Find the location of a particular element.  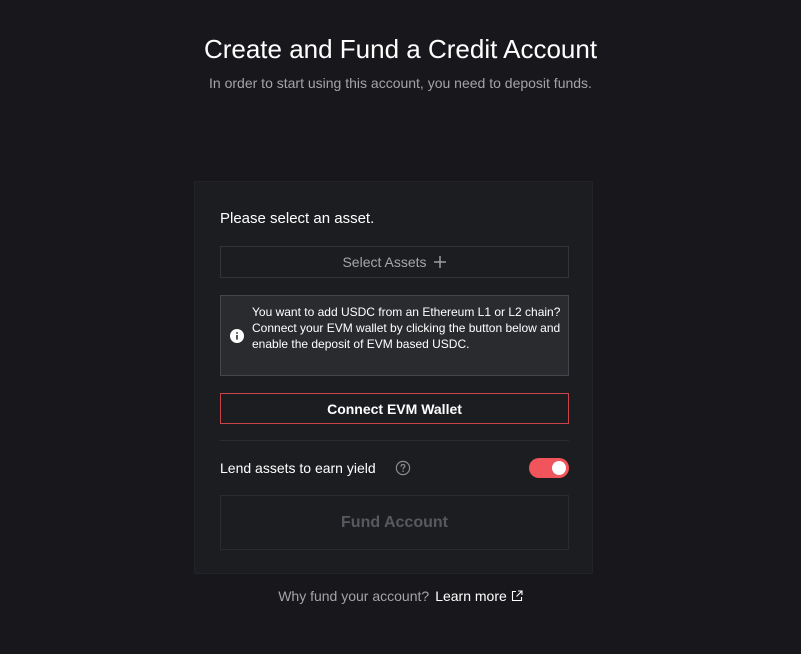

connect-evm-wallet-button: Connect EVM Wallet is located at coordinates (394, 408).